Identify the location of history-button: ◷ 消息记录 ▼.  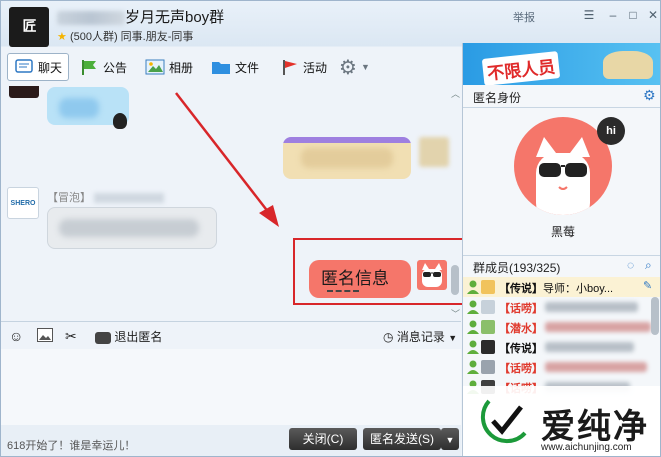
(420, 336).